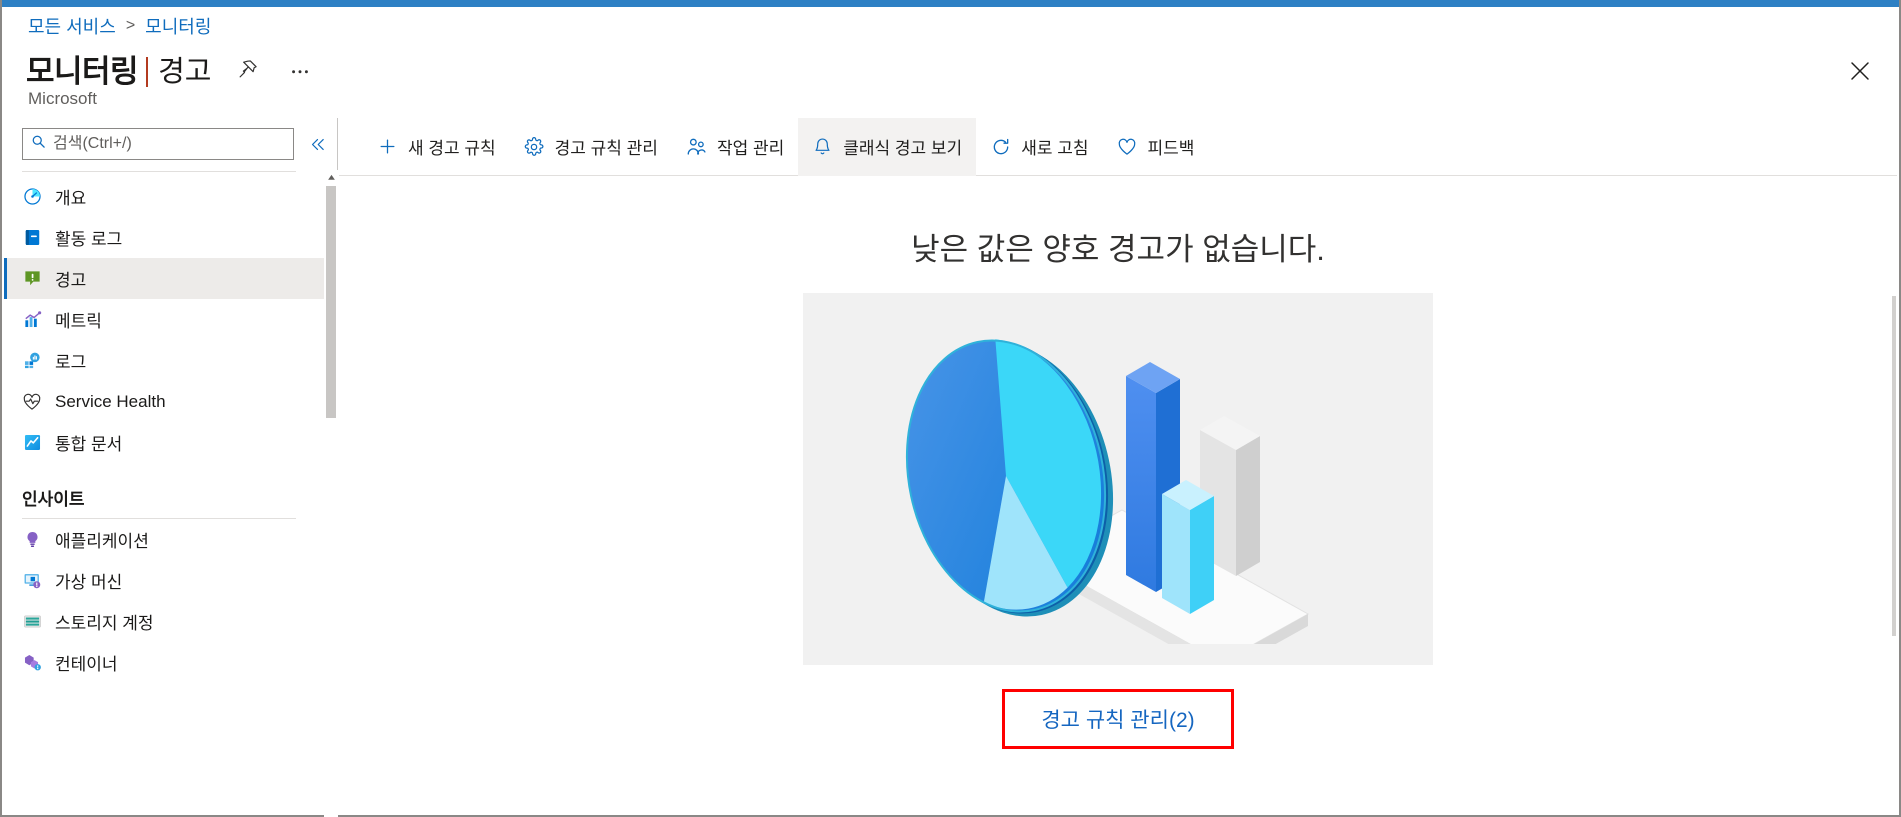 This screenshot has width=1901, height=817. I want to click on sidebar-item-overview: 개요, so click(164, 196).